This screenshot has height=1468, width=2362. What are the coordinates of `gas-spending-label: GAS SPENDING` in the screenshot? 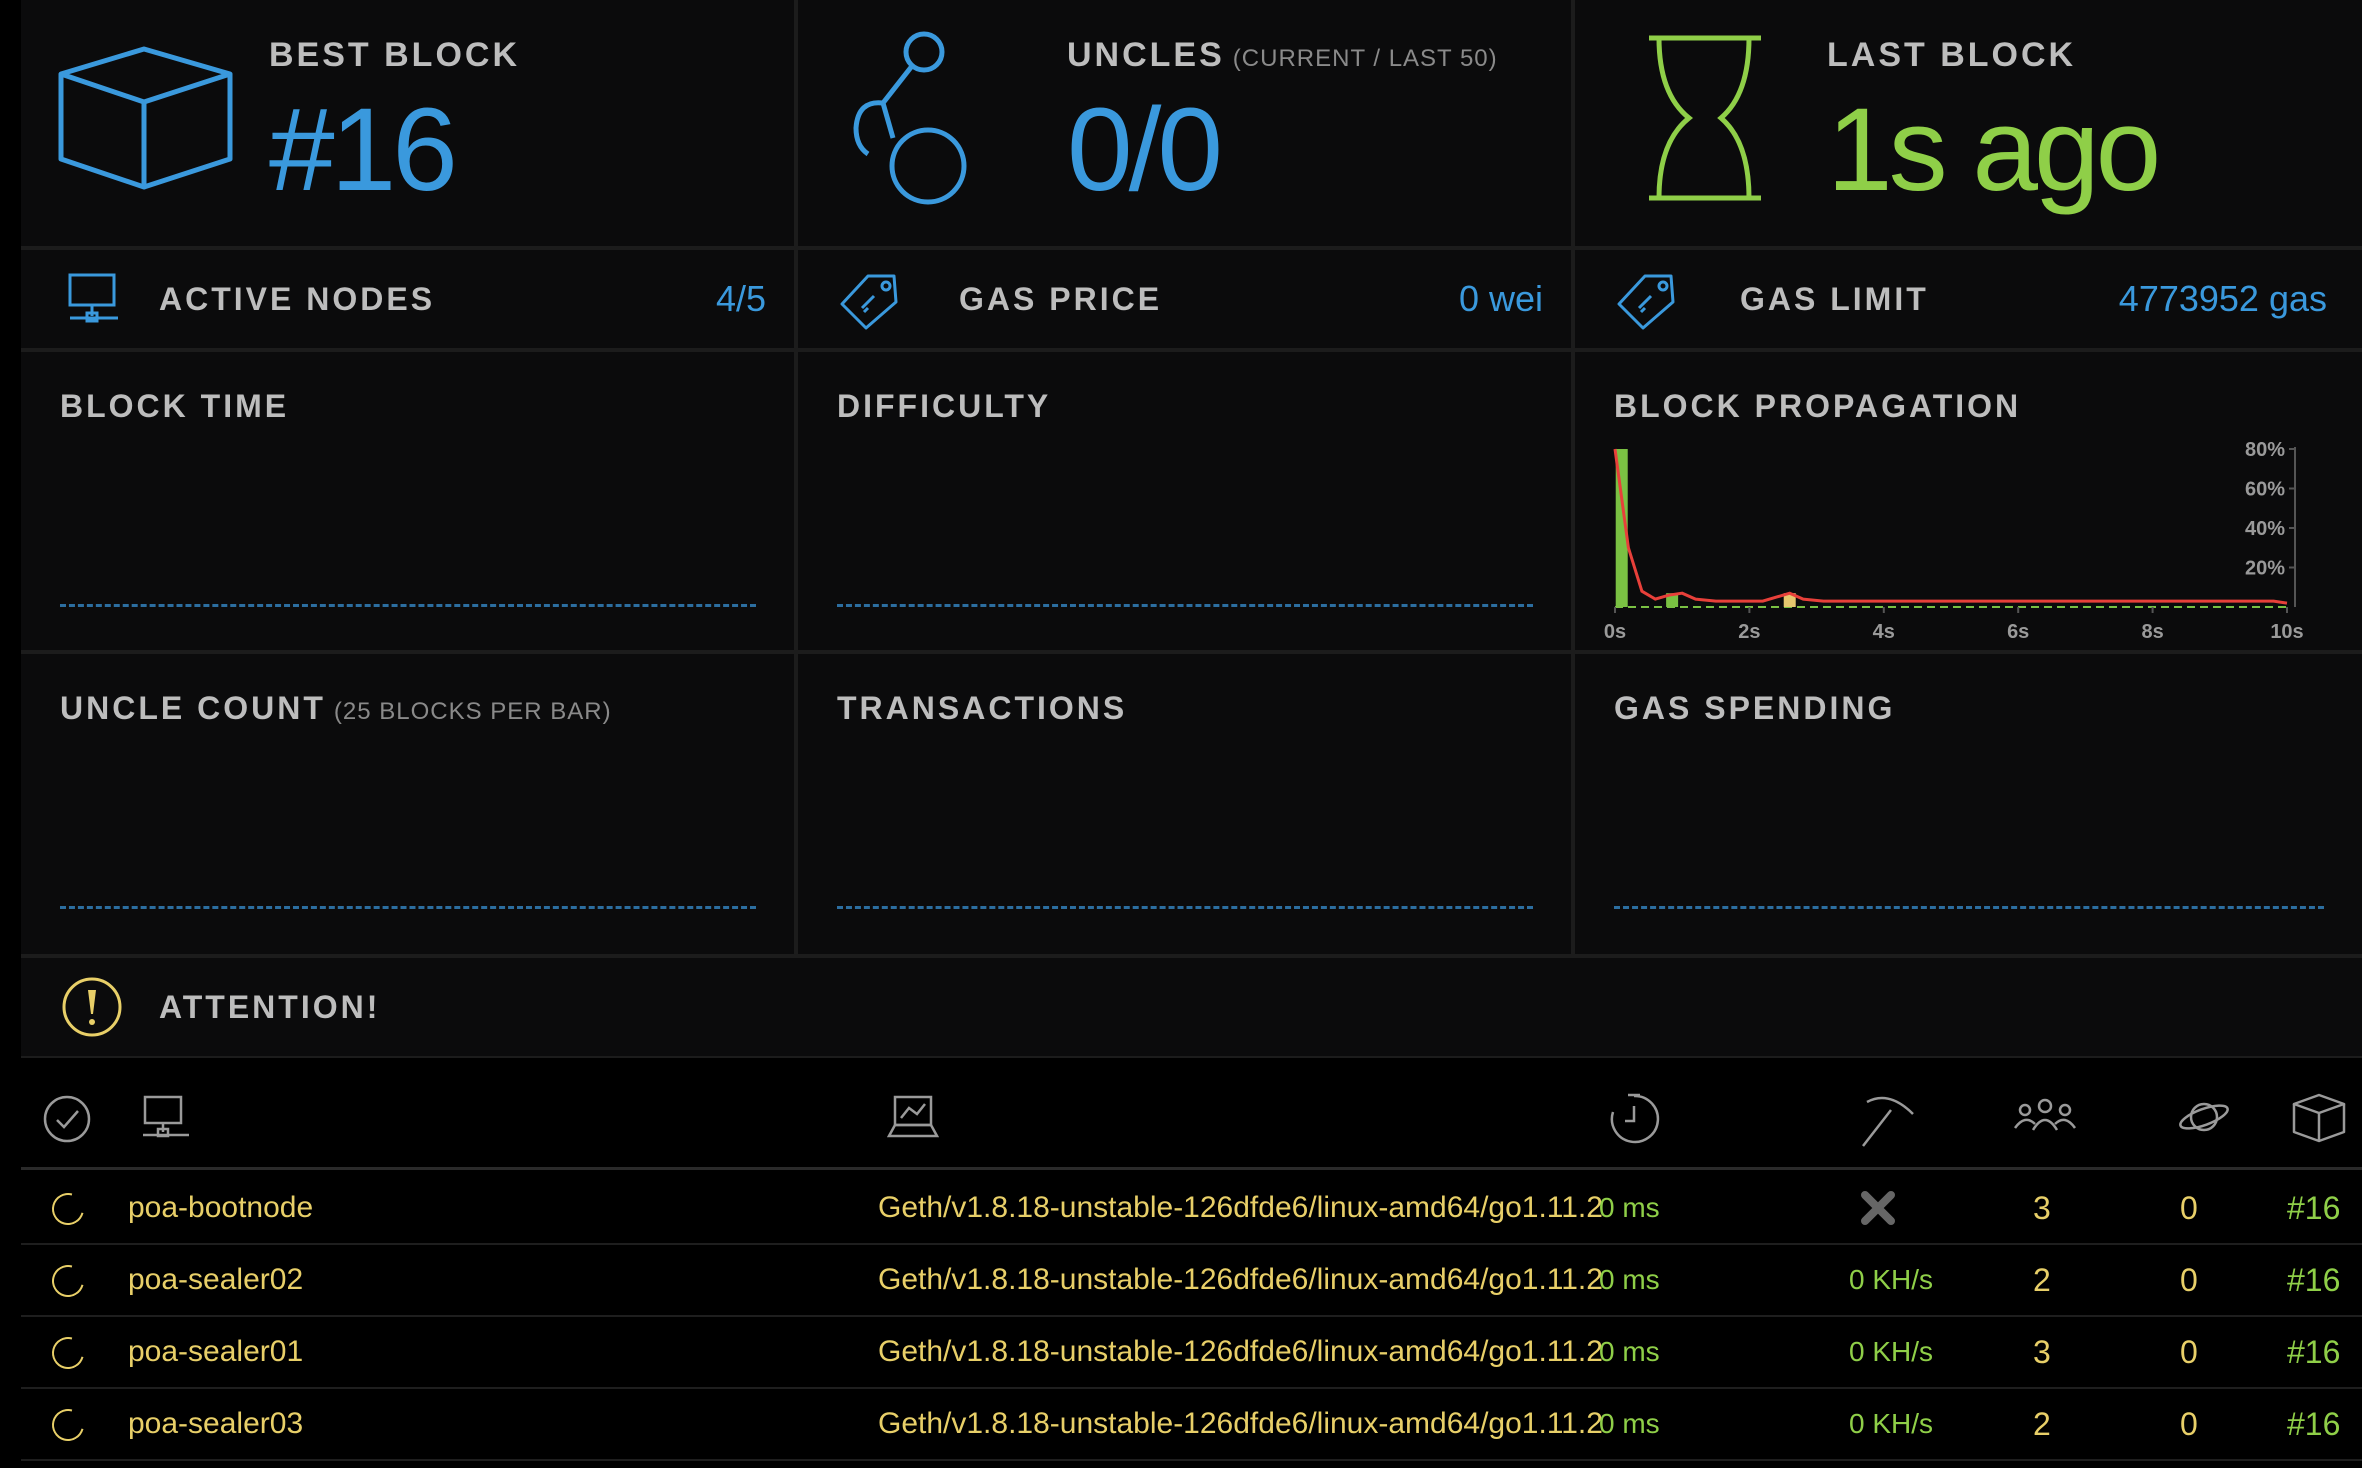 It's located at (1755, 708).